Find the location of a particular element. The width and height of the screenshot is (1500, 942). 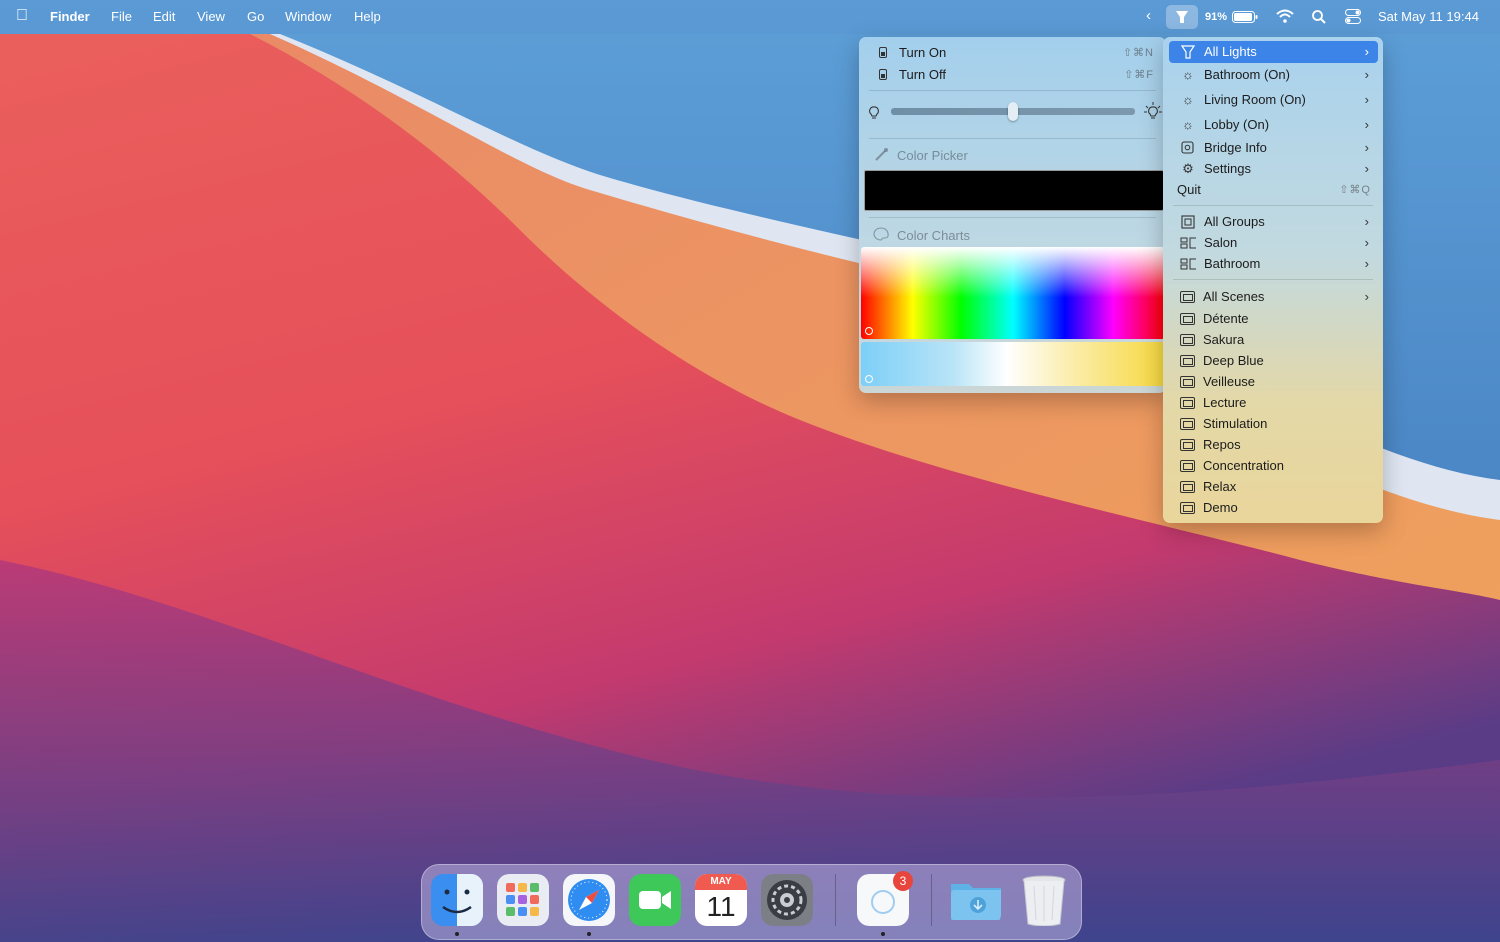

trash-icon is located at coordinates (1046, 900).